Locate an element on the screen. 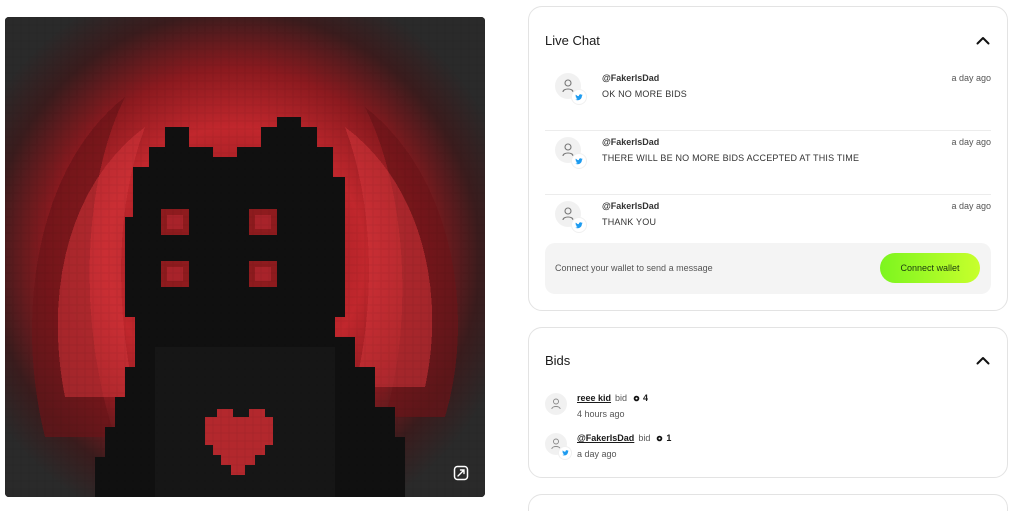 The width and height of the screenshot is (1021, 511). message-text: THANK YOU is located at coordinates (629, 222).